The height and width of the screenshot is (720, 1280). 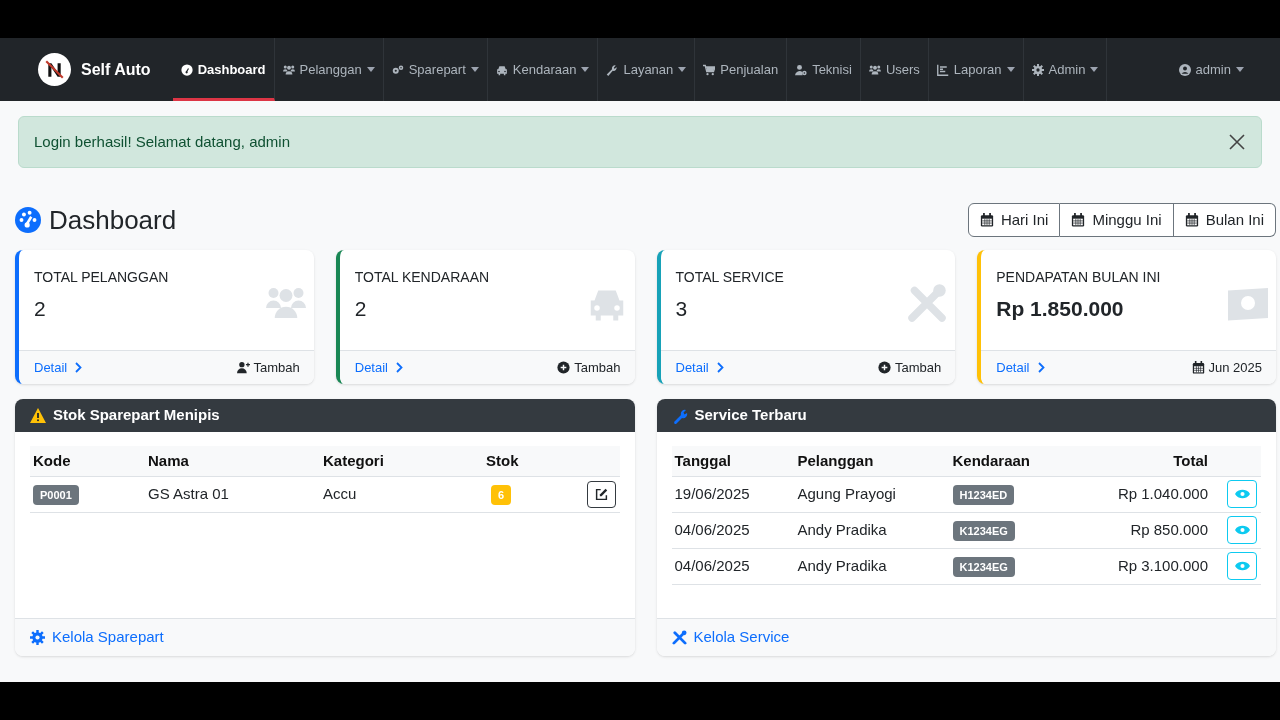 What do you see at coordinates (56, 495) in the screenshot?
I see `badge: P0001` at bounding box center [56, 495].